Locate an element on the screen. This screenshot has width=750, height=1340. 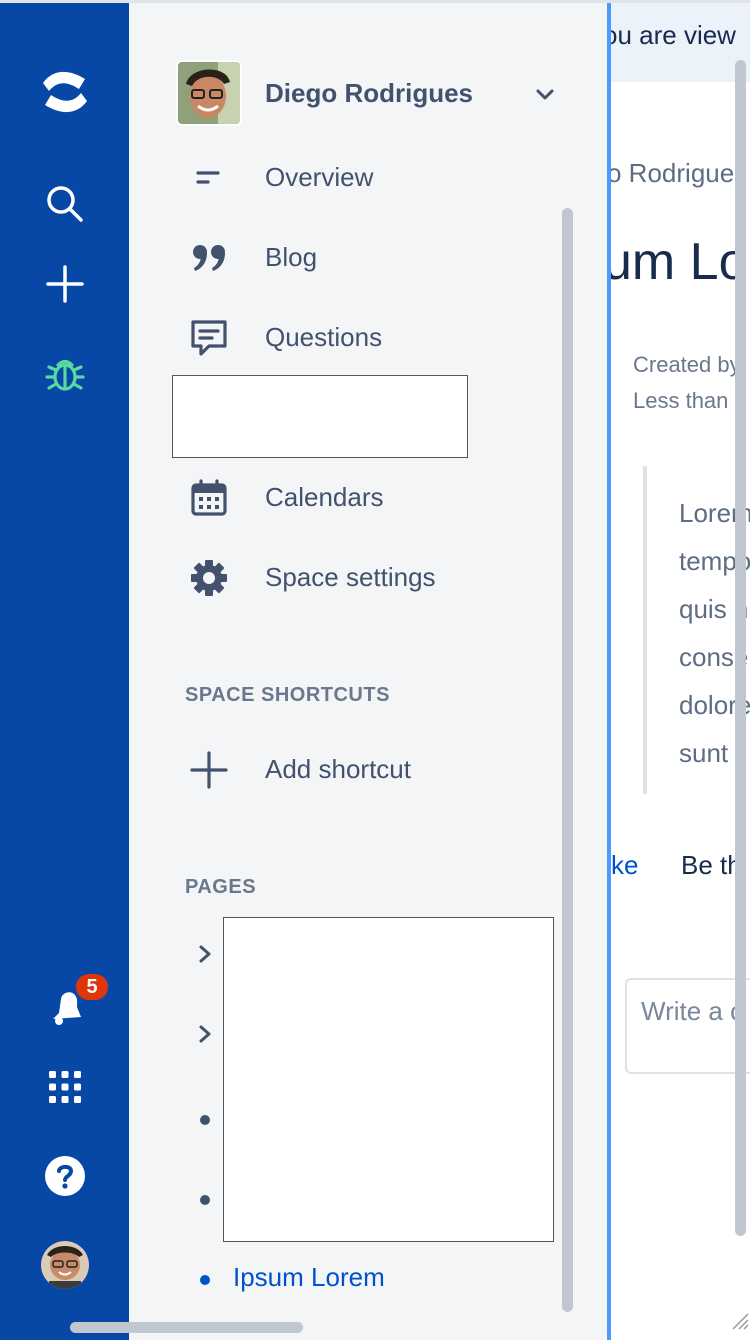
page-byline-modified: Less than is located at coordinates (681, 400).